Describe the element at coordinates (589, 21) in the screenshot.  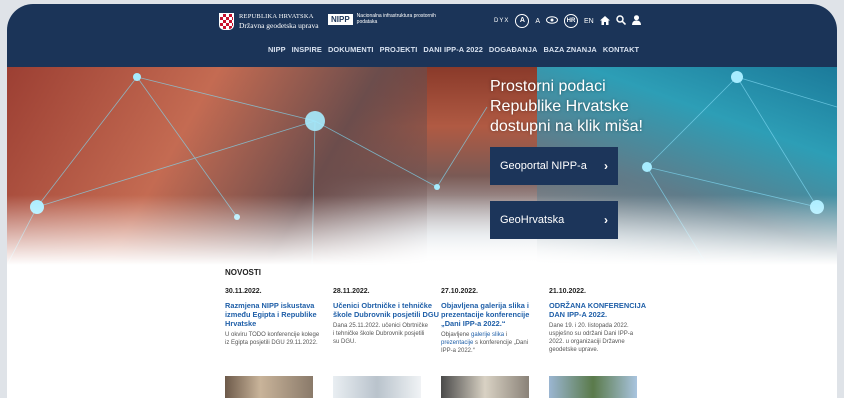
I see `lang-en-button: EN` at that location.